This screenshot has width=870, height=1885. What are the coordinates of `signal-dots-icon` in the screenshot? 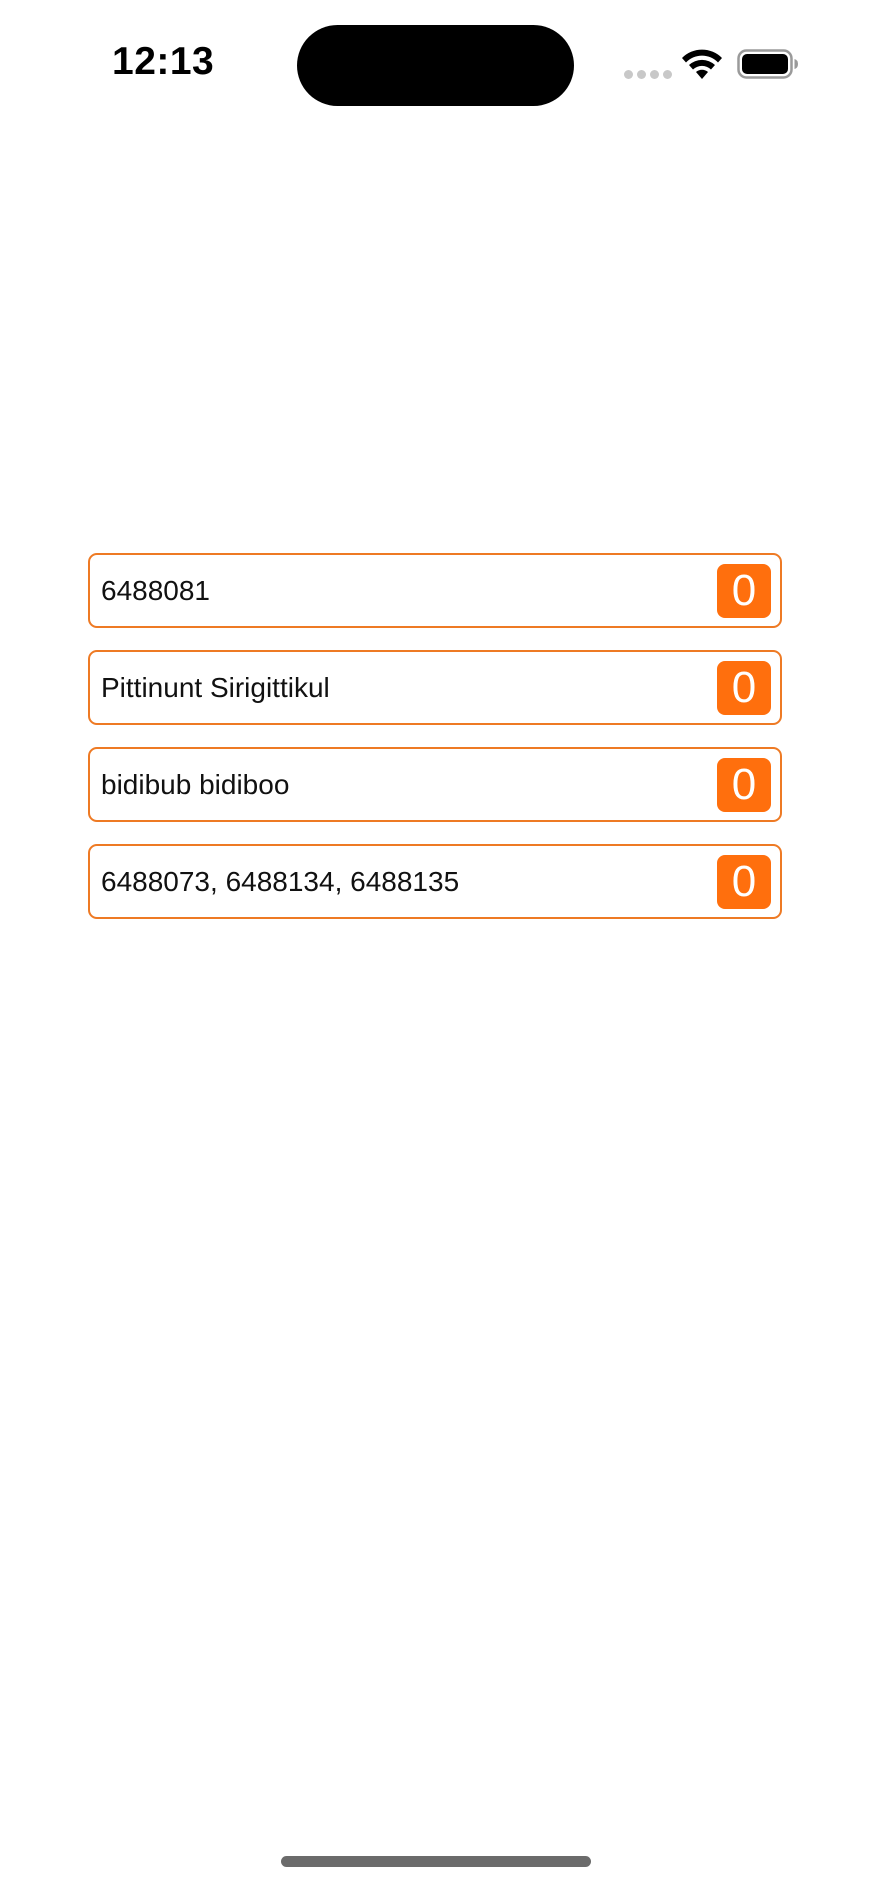 It's located at (648, 74).